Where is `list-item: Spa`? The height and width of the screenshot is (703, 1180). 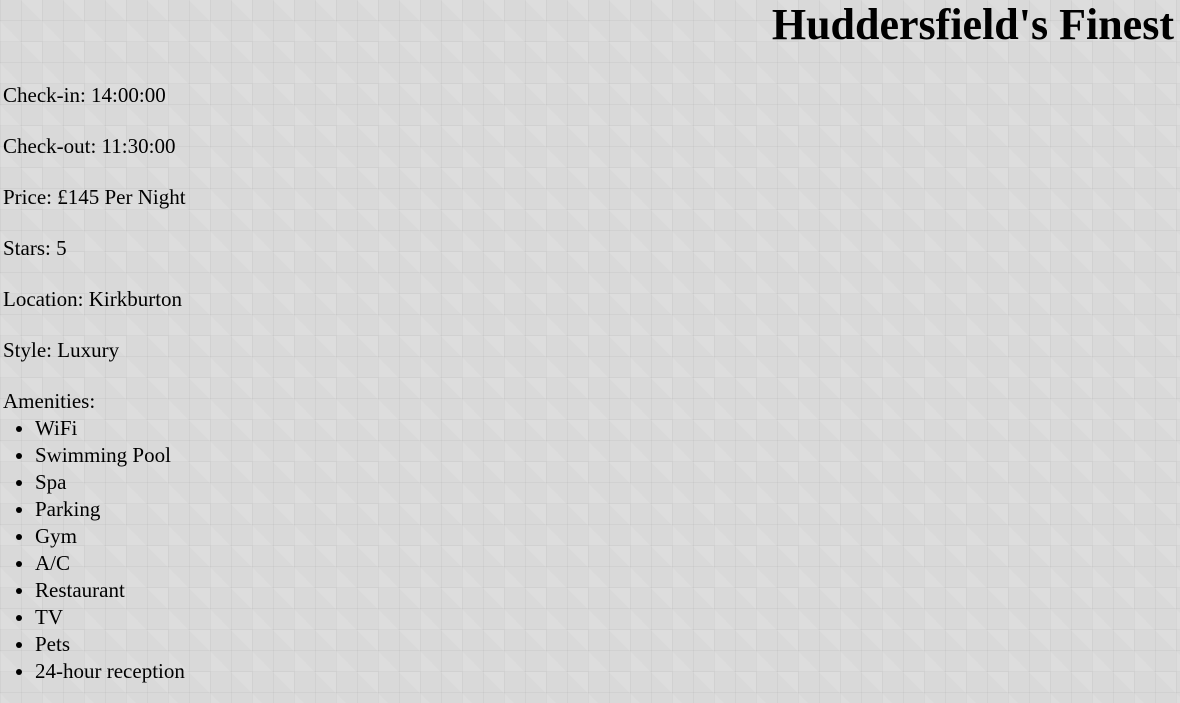
list-item: Spa is located at coordinates (110, 482).